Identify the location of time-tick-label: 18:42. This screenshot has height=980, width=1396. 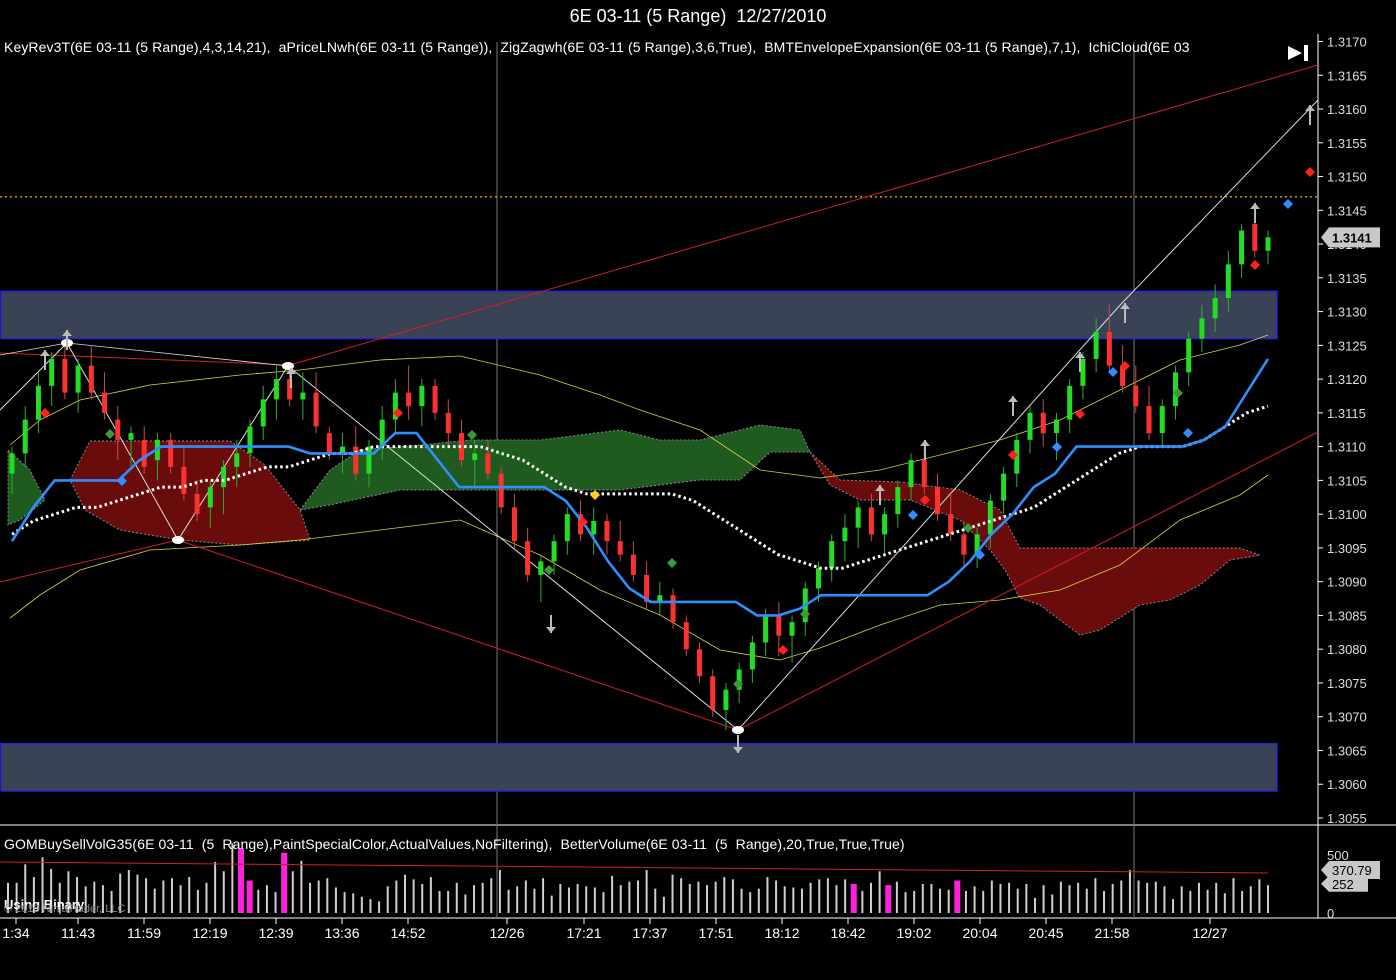
(847, 933).